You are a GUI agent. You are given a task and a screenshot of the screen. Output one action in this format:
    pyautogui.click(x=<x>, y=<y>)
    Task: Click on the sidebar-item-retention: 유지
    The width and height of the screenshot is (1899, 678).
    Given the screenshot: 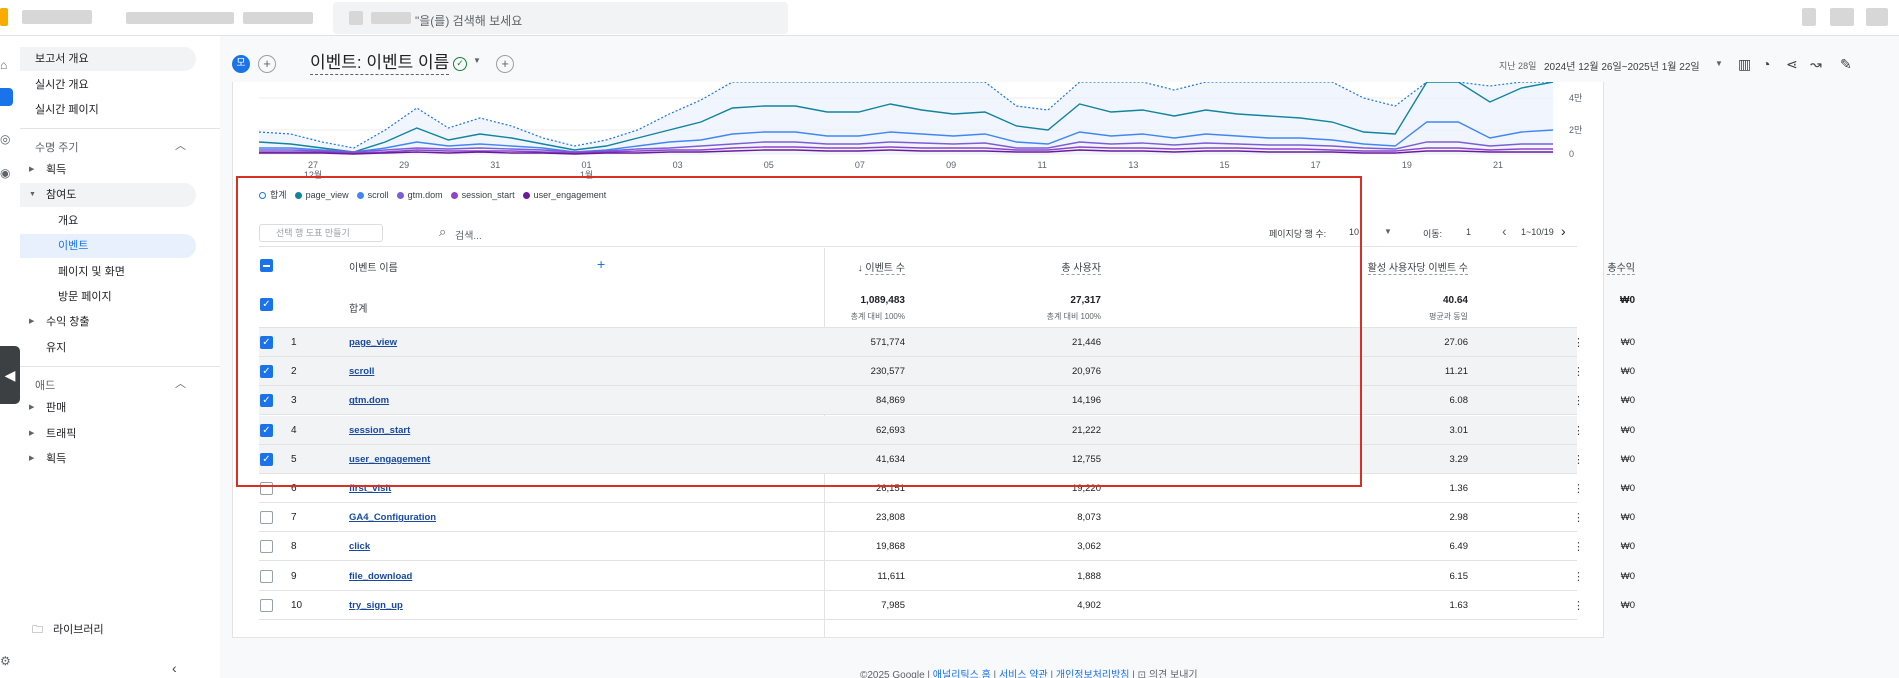 What is the action you would take?
    pyautogui.click(x=108, y=348)
    